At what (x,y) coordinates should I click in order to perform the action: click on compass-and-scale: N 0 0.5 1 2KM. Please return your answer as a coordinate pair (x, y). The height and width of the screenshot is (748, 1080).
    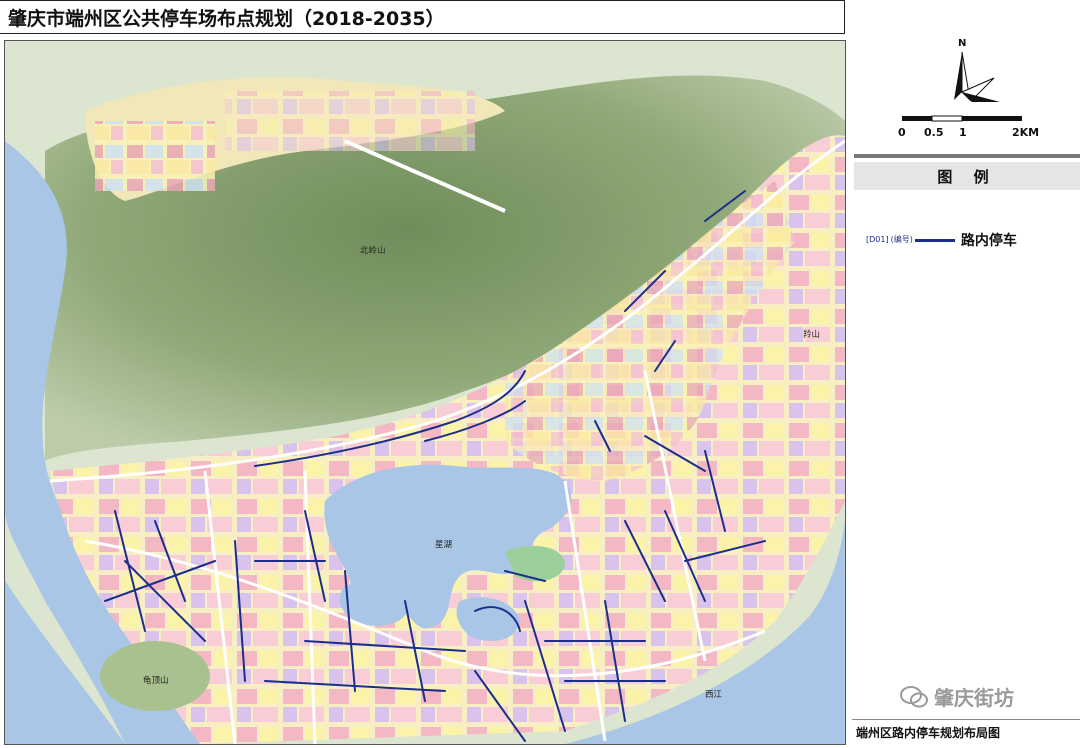
    Looking at the image, I should click on (968, 88).